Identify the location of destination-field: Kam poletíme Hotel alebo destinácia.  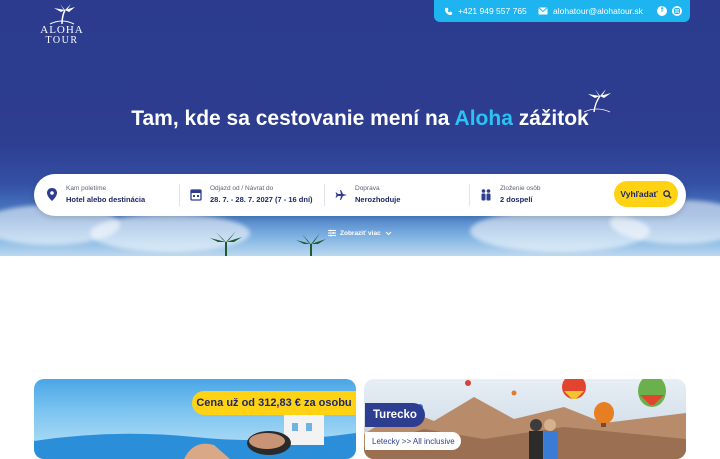
(111, 195).